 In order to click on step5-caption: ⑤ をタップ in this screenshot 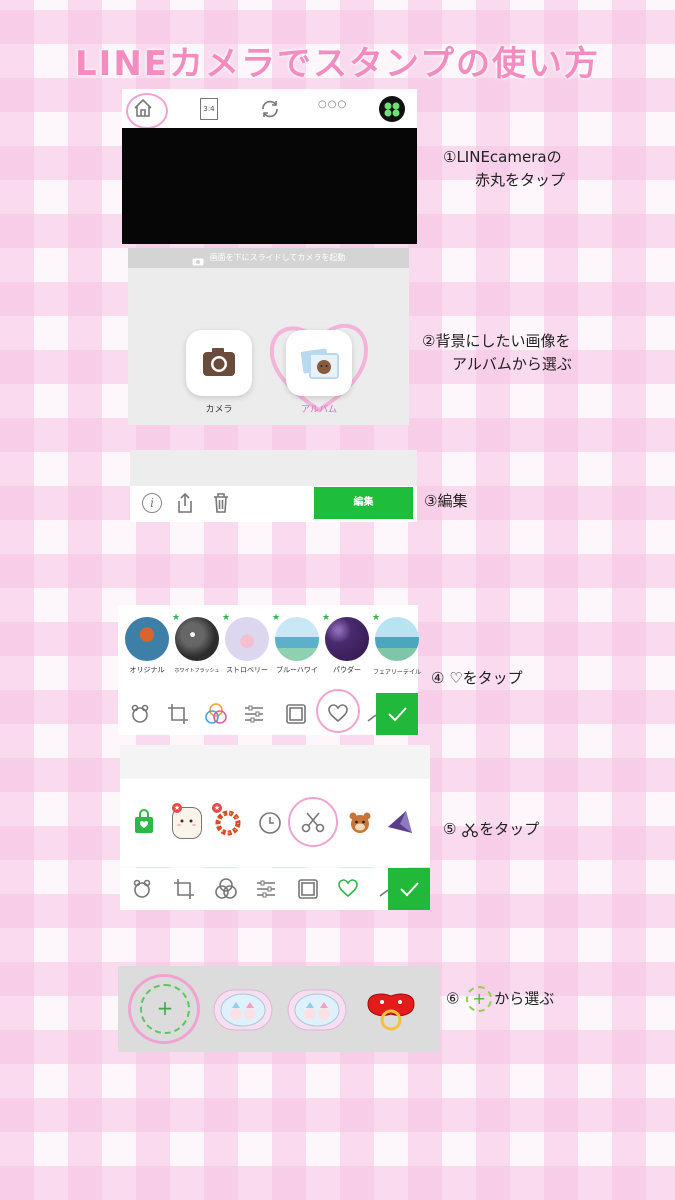, I will do `click(491, 829)`.